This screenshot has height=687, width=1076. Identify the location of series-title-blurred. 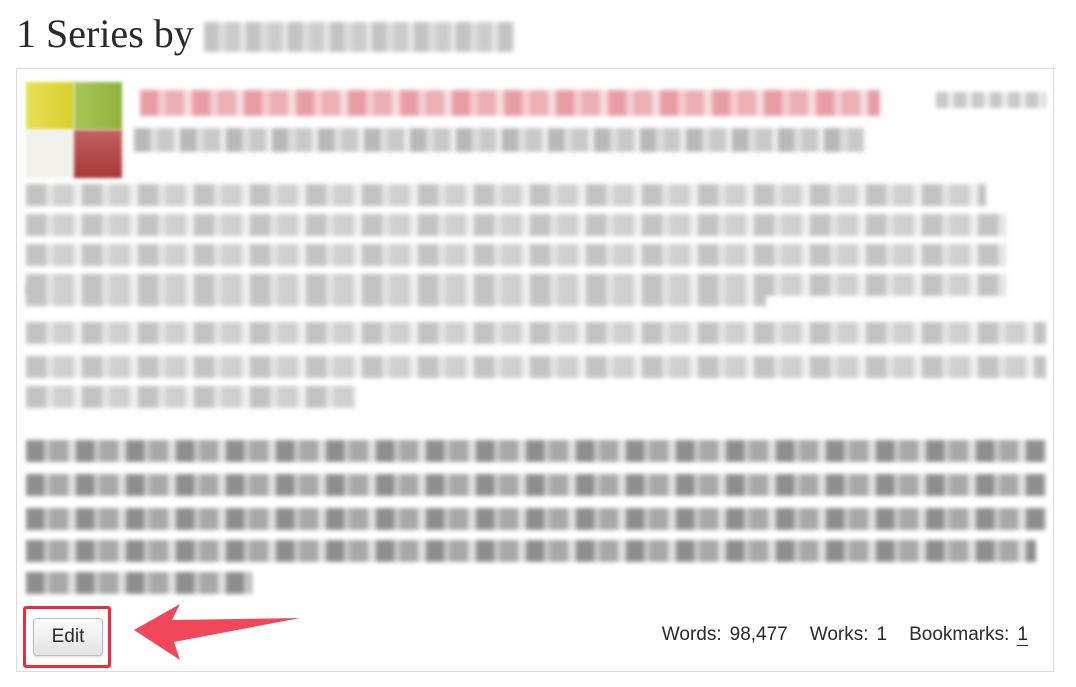
(510, 103).